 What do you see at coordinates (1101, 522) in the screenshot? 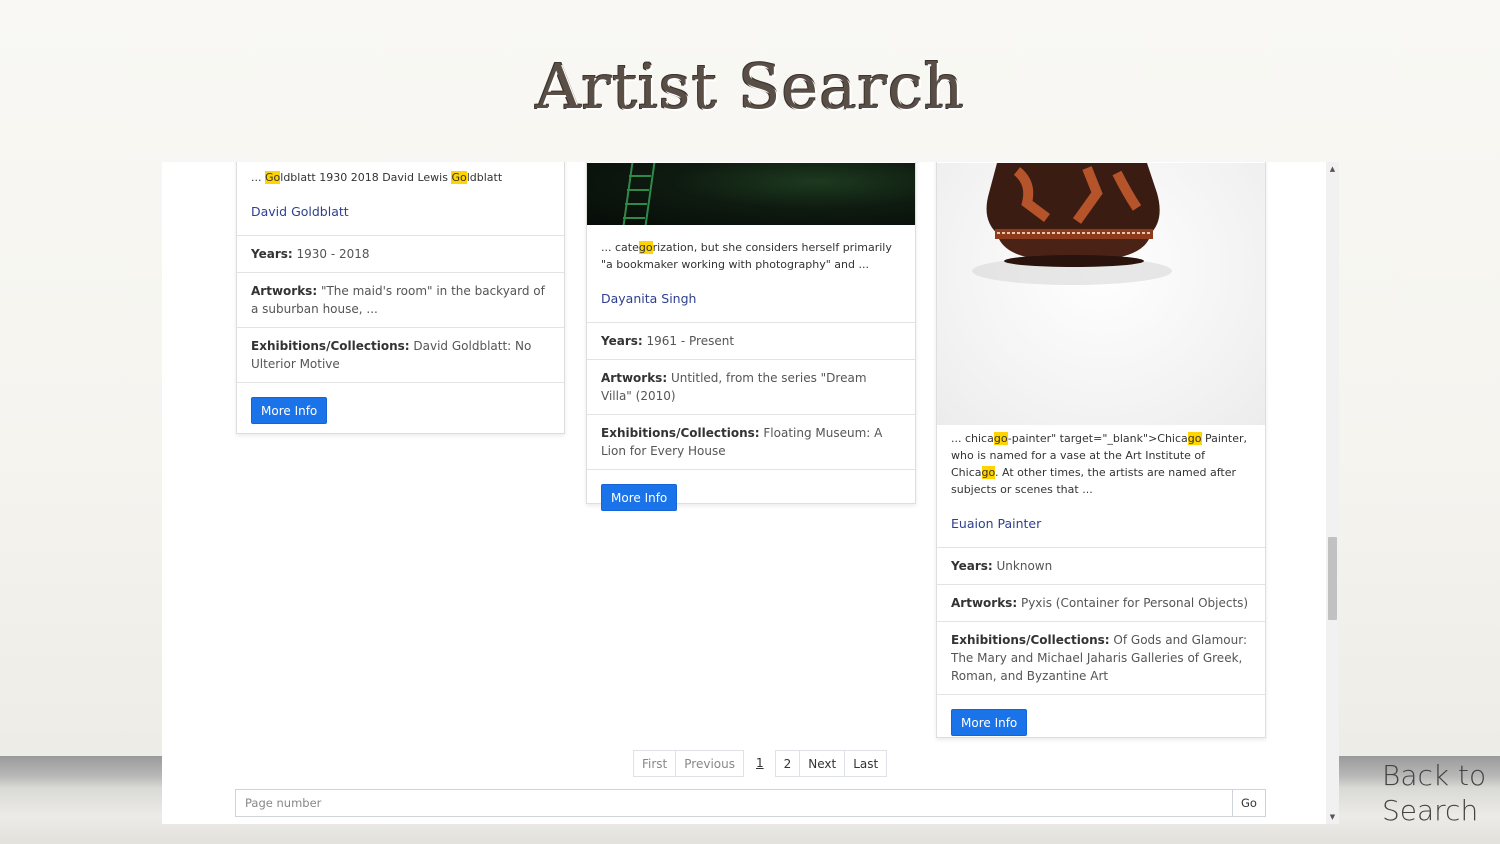
I see `artist-name-link: Euaion Painter` at bounding box center [1101, 522].